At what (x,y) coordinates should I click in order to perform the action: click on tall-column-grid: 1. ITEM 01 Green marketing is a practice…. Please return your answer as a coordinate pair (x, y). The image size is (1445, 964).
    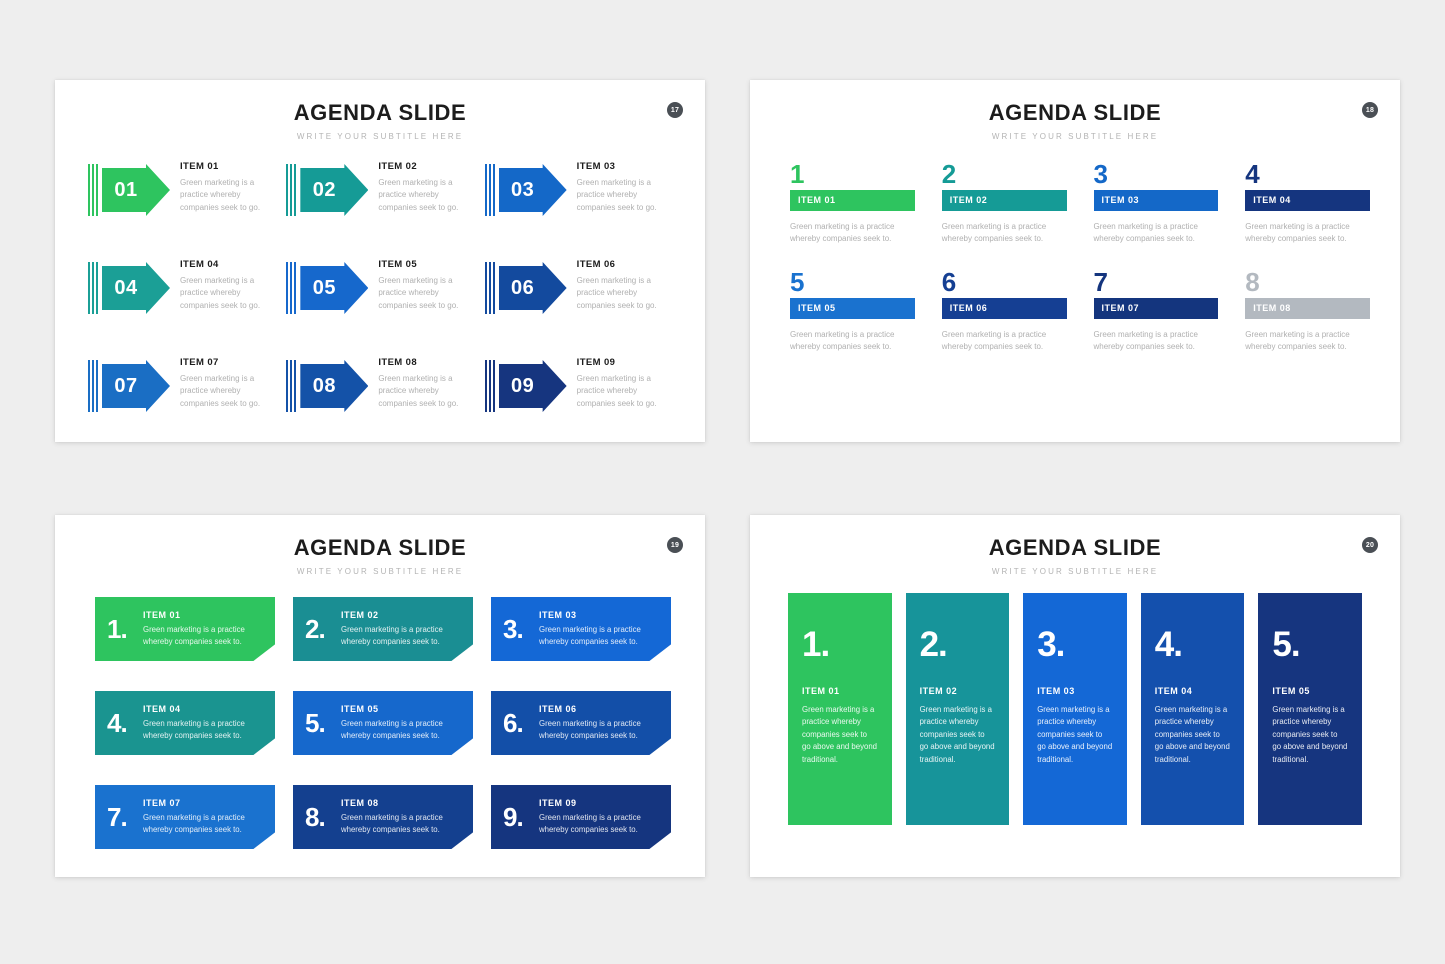
    Looking at the image, I should click on (1075, 709).